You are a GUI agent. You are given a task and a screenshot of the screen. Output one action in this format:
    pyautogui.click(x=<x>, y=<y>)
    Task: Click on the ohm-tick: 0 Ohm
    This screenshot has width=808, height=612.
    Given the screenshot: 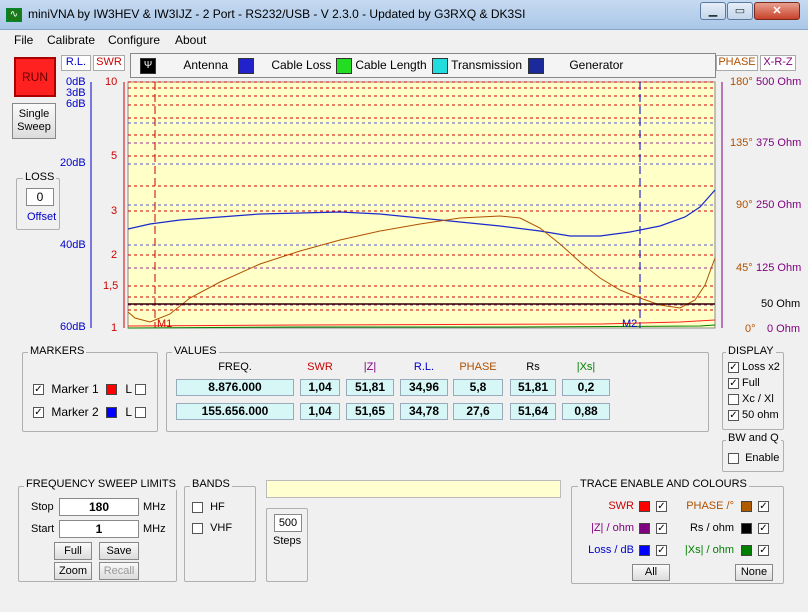 What is the action you would take?
    pyautogui.click(x=784, y=329)
    